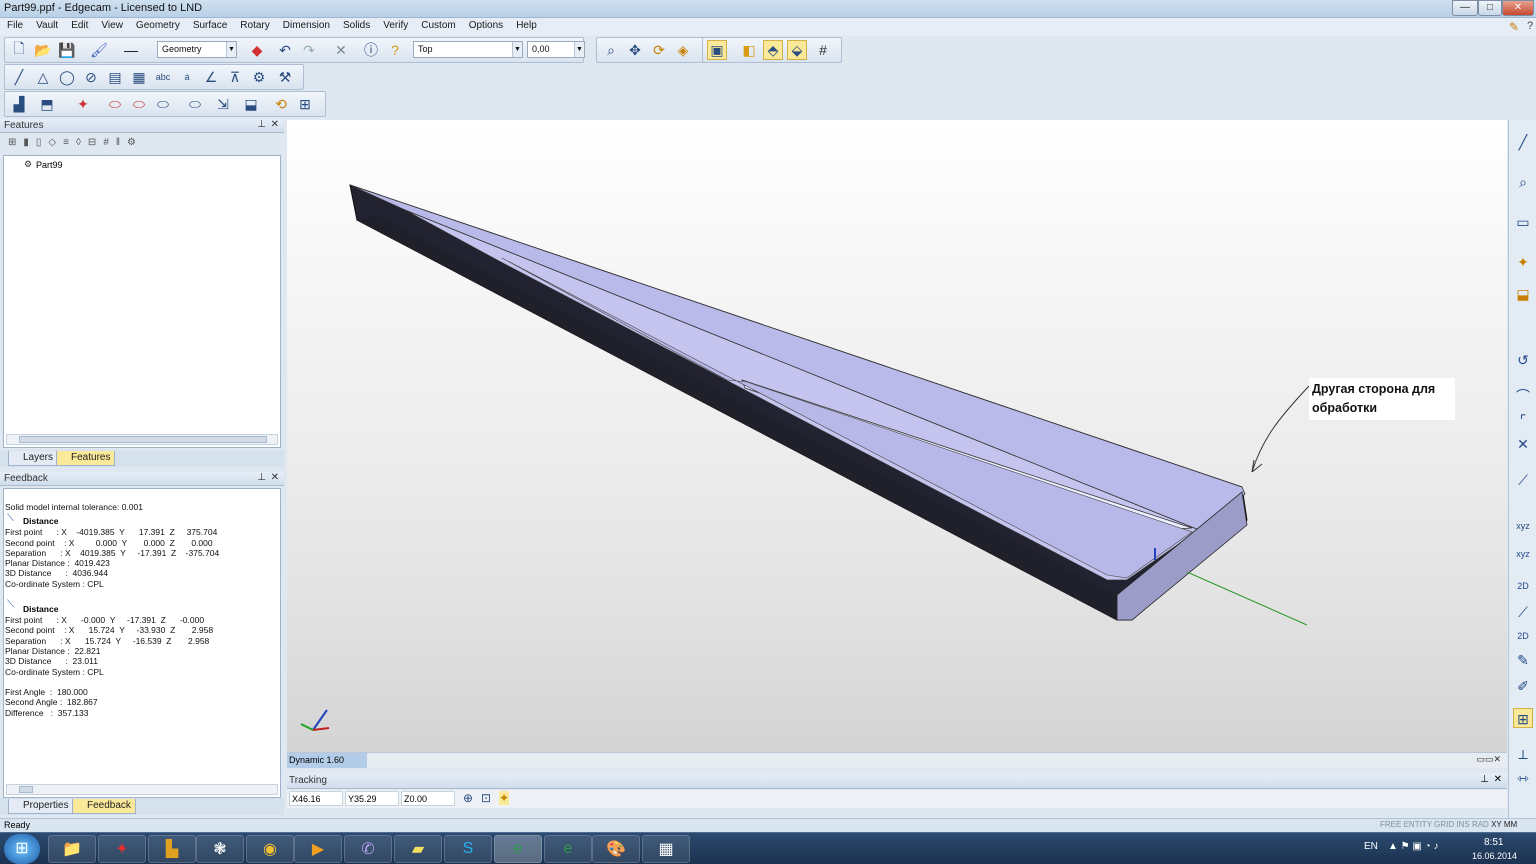  What do you see at coordinates (485, 24) in the screenshot?
I see `menu-options: Options` at bounding box center [485, 24].